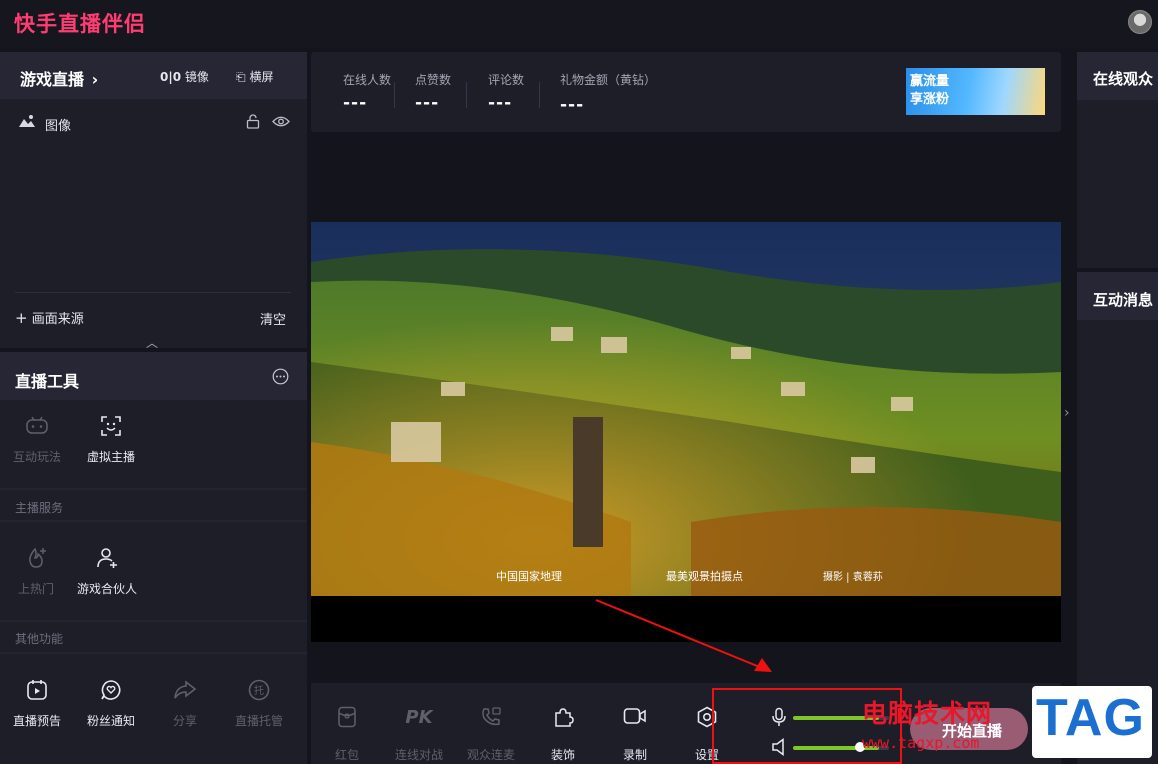 This screenshot has width=1158, height=764. Describe the element at coordinates (1140, 22) in the screenshot. I see `avatar` at that location.